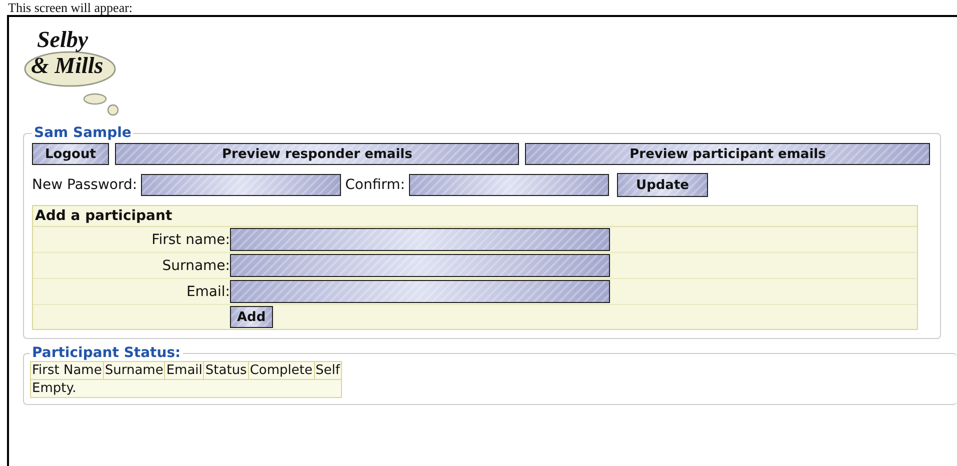 The height and width of the screenshot is (466, 957). Describe the element at coordinates (134, 371) in the screenshot. I see `column-header: Surname` at that location.